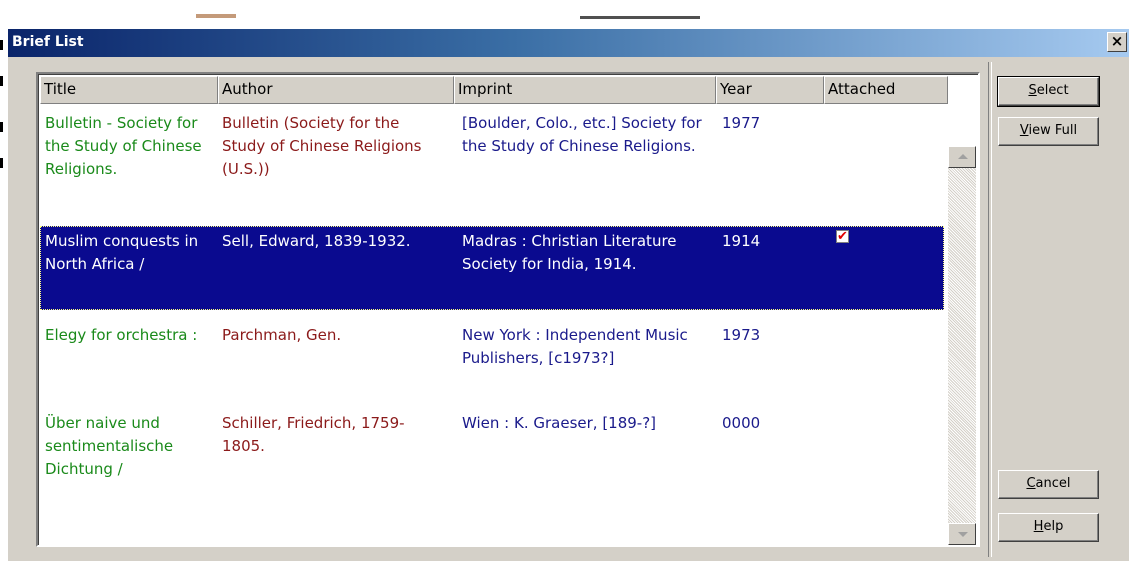 The height and width of the screenshot is (561, 1129). I want to click on select-button-mnemonic: S, so click(1032, 90).